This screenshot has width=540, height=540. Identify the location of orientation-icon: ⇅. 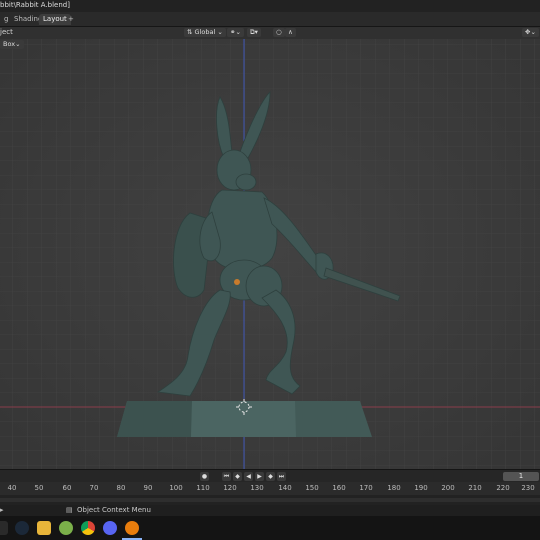
(191, 32).